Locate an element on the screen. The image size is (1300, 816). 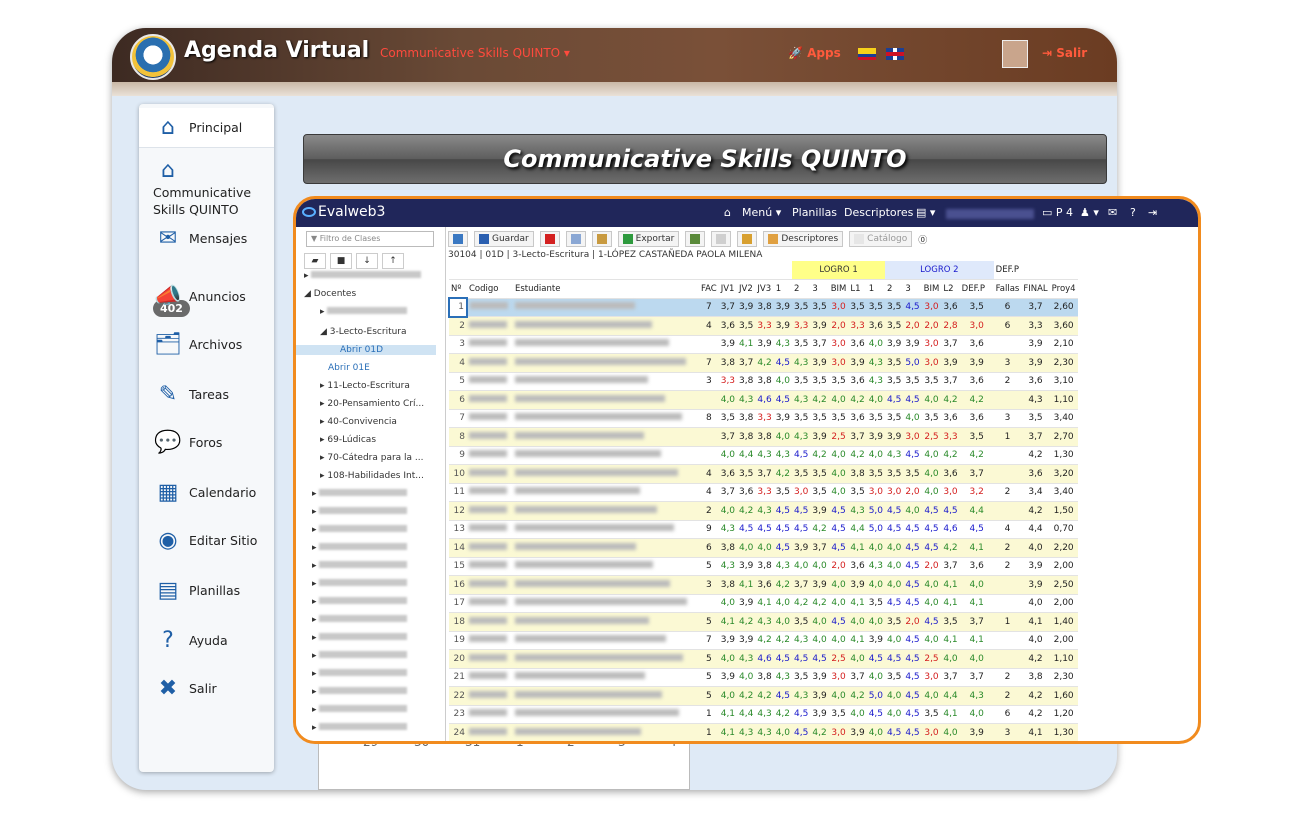
descriptores-button: Descriptores is located at coordinates (803, 239).